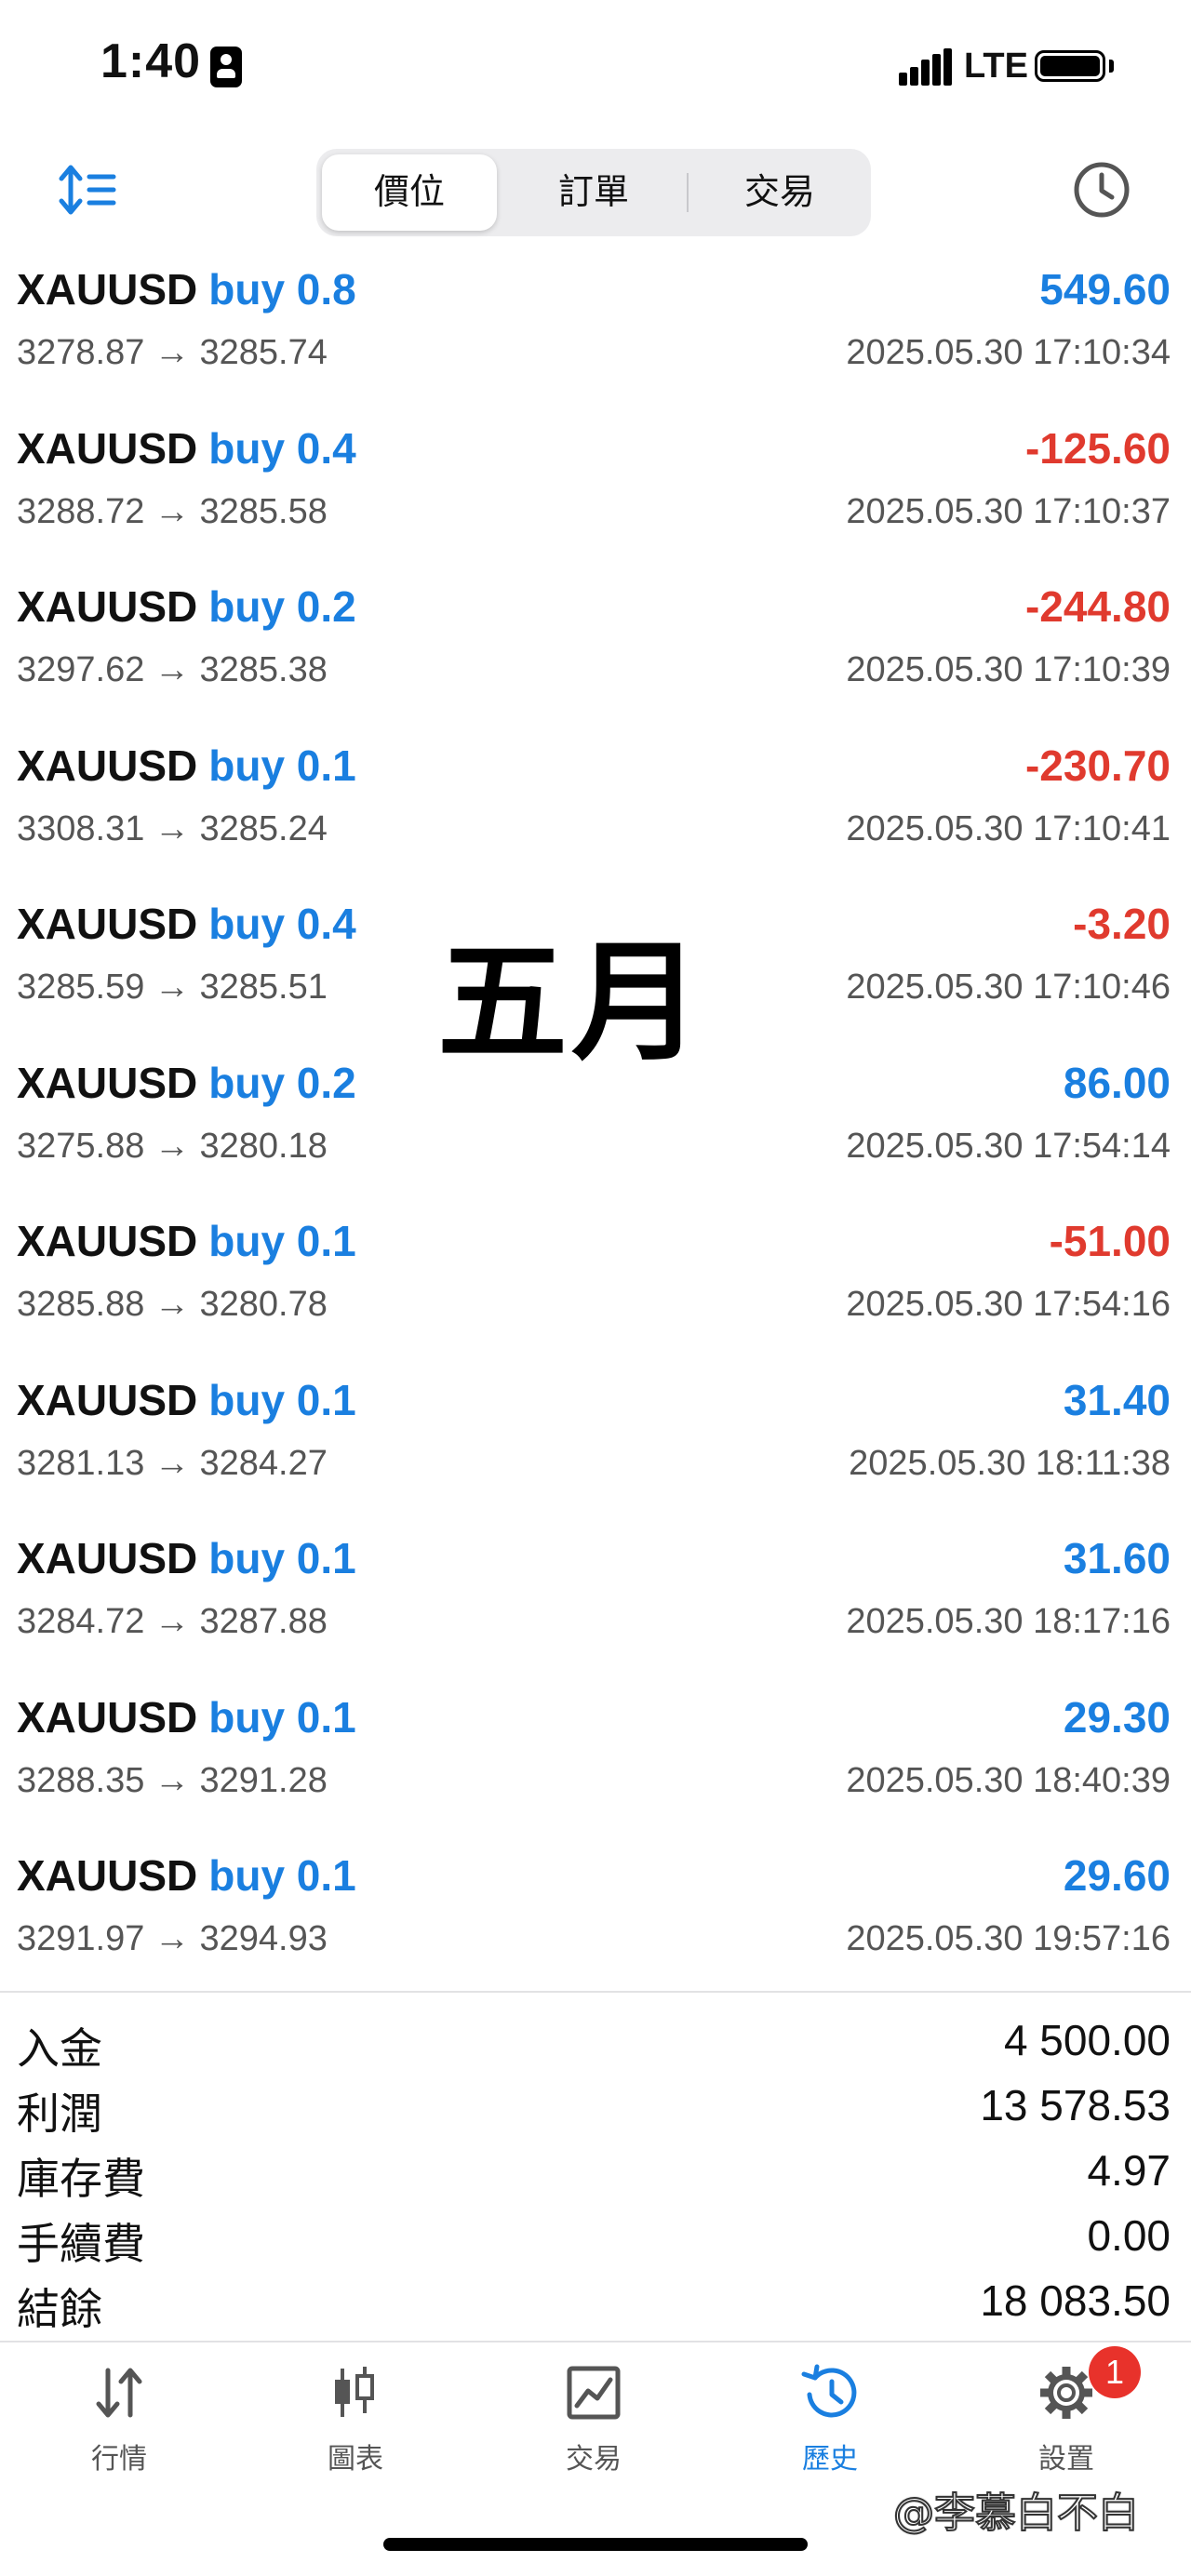 The height and width of the screenshot is (2576, 1191). I want to click on clock-icon, so click(1102, 190).